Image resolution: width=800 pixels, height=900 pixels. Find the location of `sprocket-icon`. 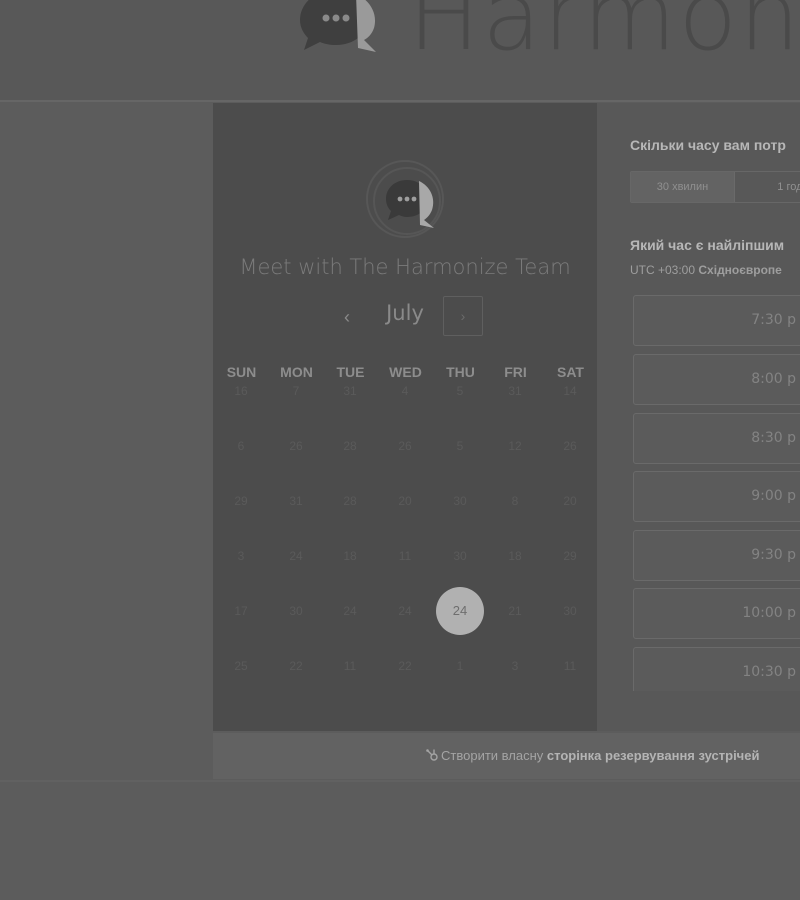

sprocket-icon is located at coordinates (432, 755).